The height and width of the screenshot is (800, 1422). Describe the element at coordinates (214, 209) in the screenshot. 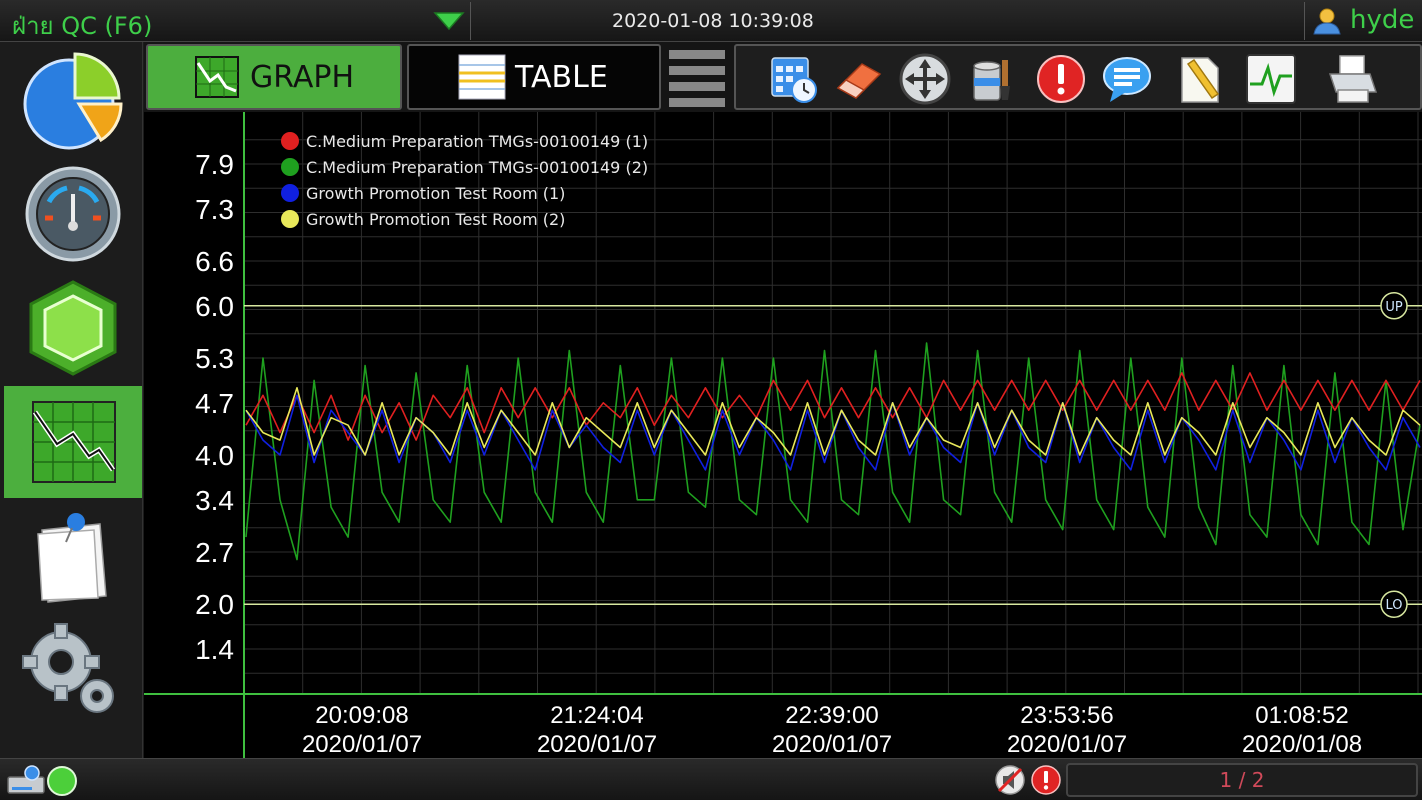

I see `y-tick-label: 7.3` at that location.